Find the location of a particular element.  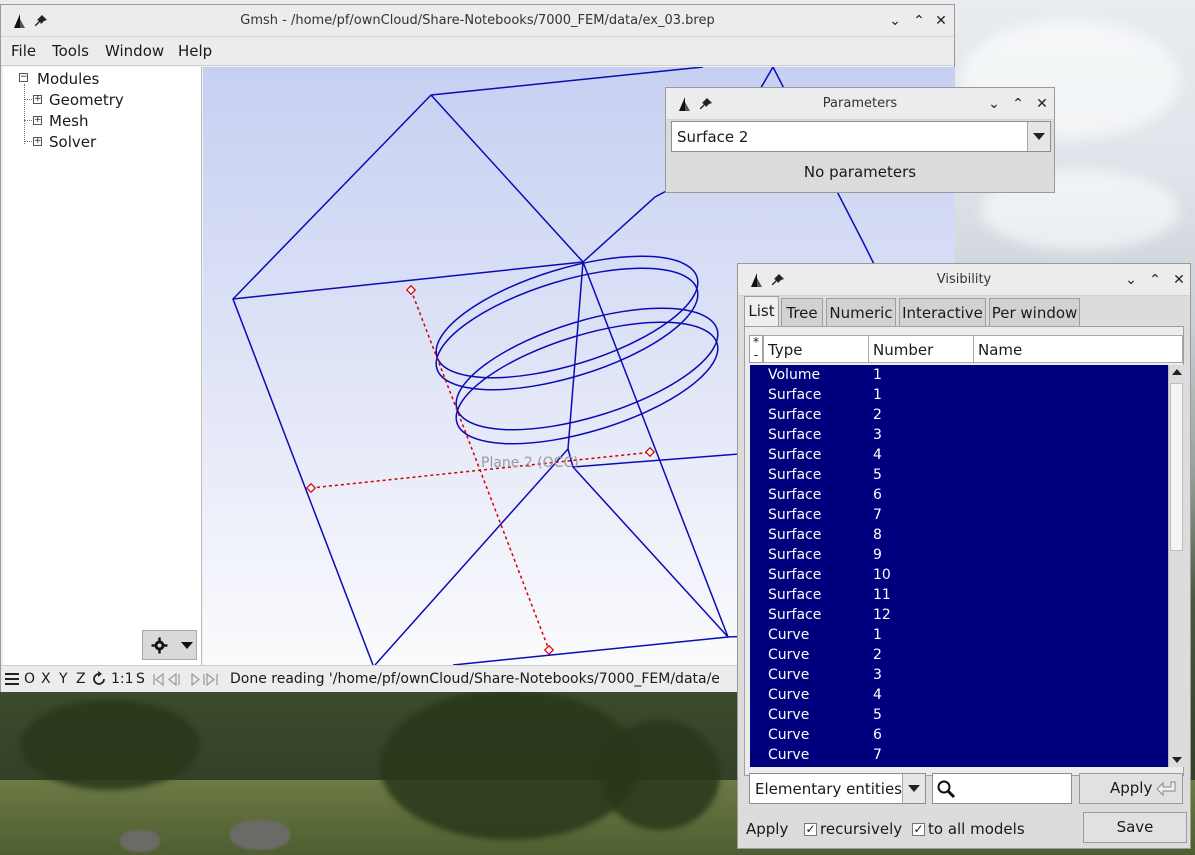

list-item: Surface 8 is located at coordinates (959, 535).